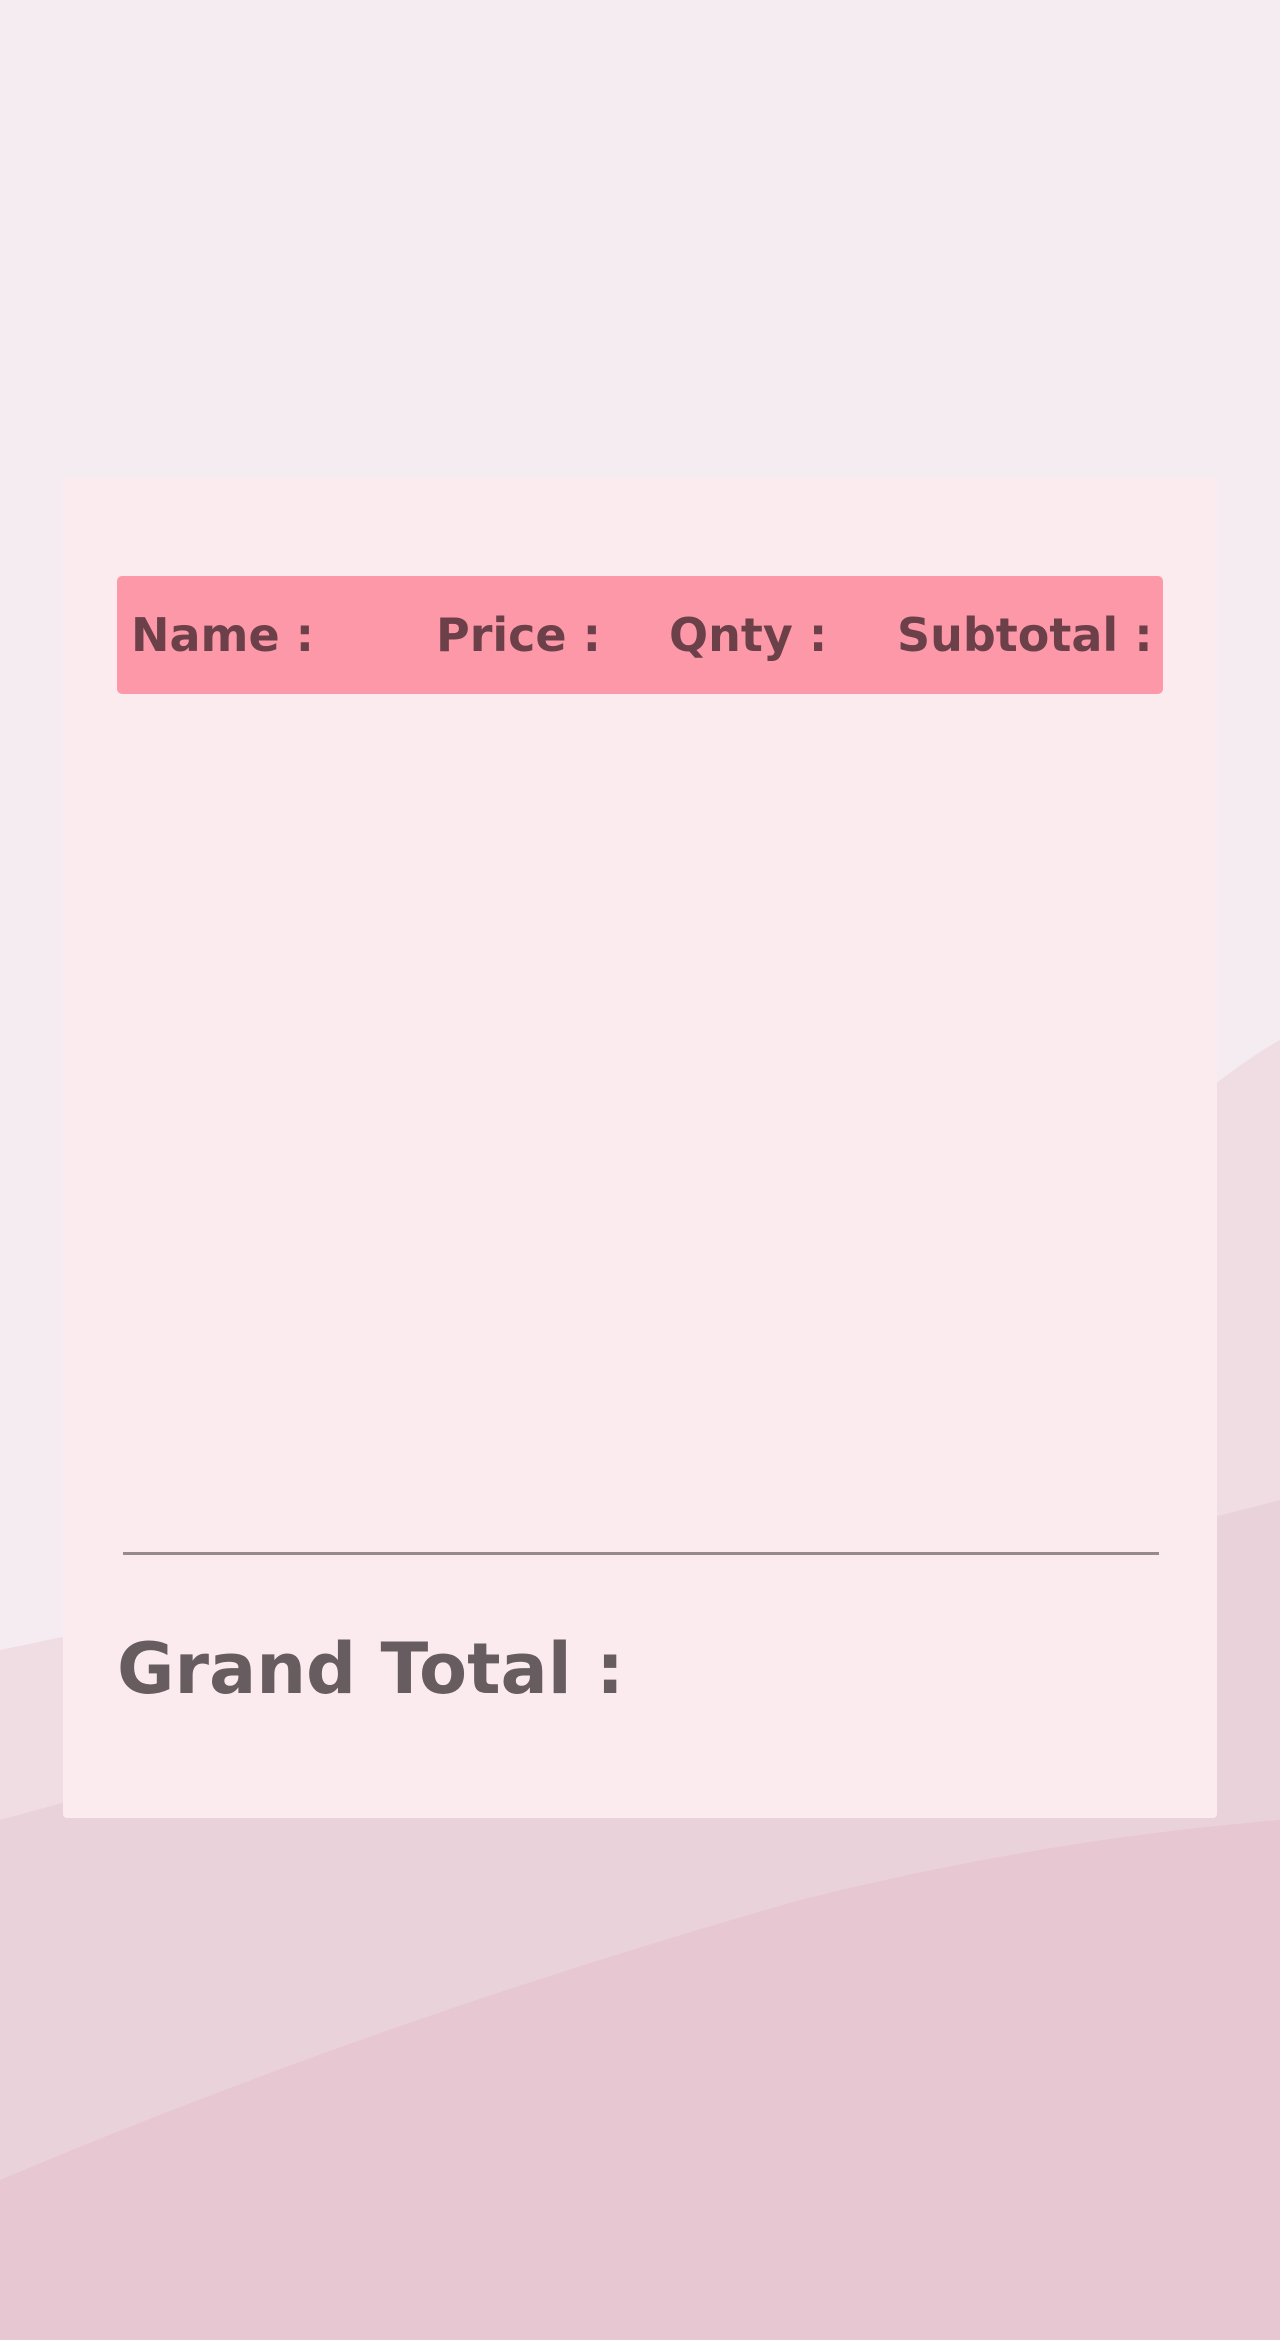  Describe the element at coordinates (748, 635) in the screenshot. I see `column-header-qnty: Qnty :` at that location.